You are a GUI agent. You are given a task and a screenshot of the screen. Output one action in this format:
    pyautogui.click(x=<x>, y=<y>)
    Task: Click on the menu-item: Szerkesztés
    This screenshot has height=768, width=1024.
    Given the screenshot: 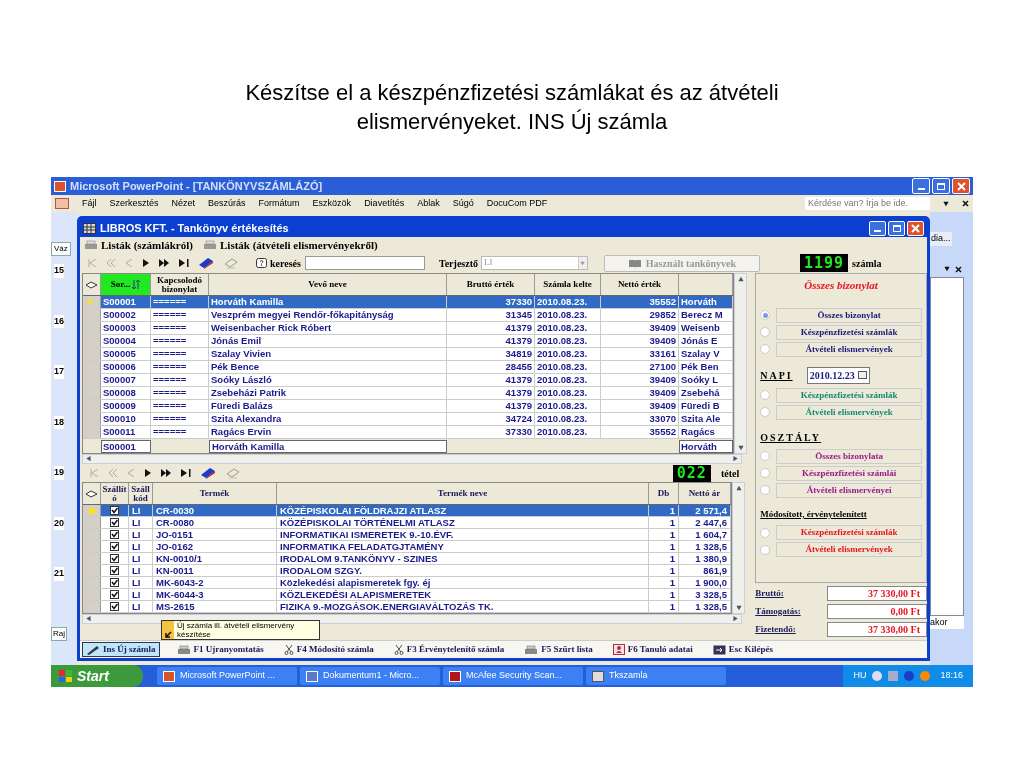 What is the action you would take?
    pyautogui.click(x=134, y=203)
    